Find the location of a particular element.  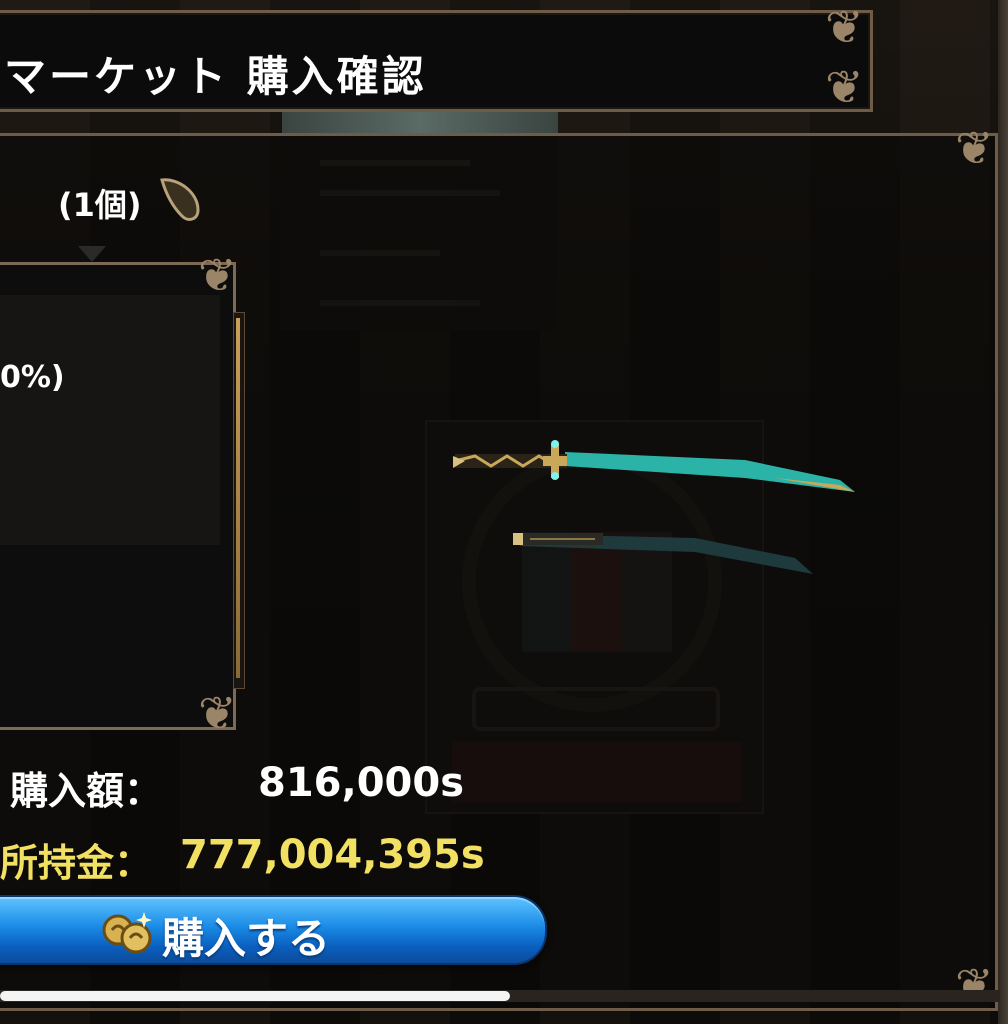

progress-fill is located at coordinates (255, 996).